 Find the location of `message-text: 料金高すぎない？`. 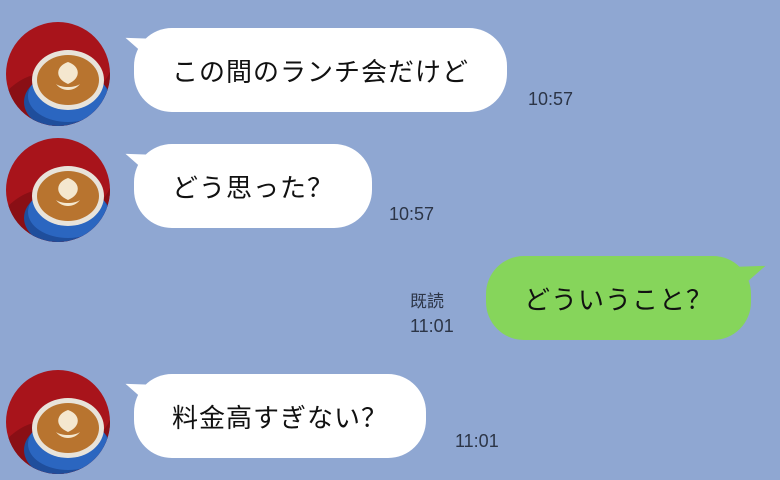

message-text: 料金高すぎない？ is located at coordinates (280, 418).